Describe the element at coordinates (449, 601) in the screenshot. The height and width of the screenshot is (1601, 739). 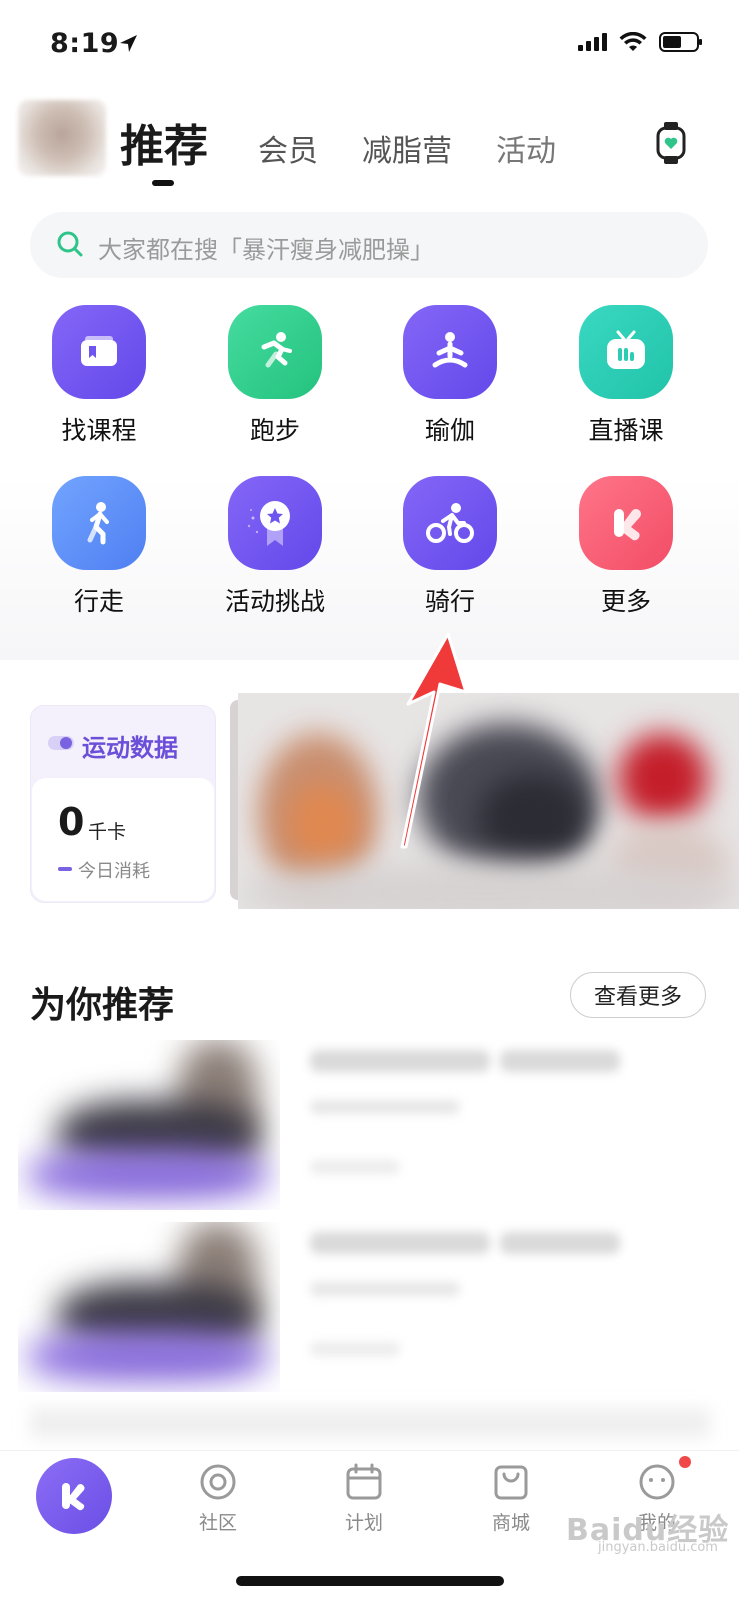
I see `shortcut-label: 骑行` at that location.